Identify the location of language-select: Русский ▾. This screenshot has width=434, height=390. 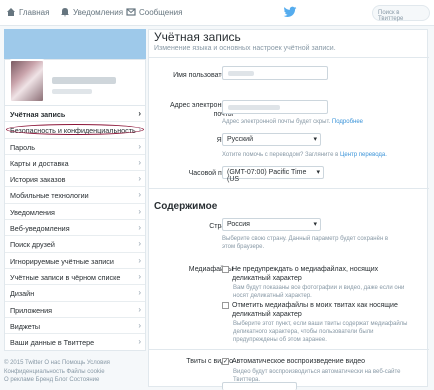
(271, 139).